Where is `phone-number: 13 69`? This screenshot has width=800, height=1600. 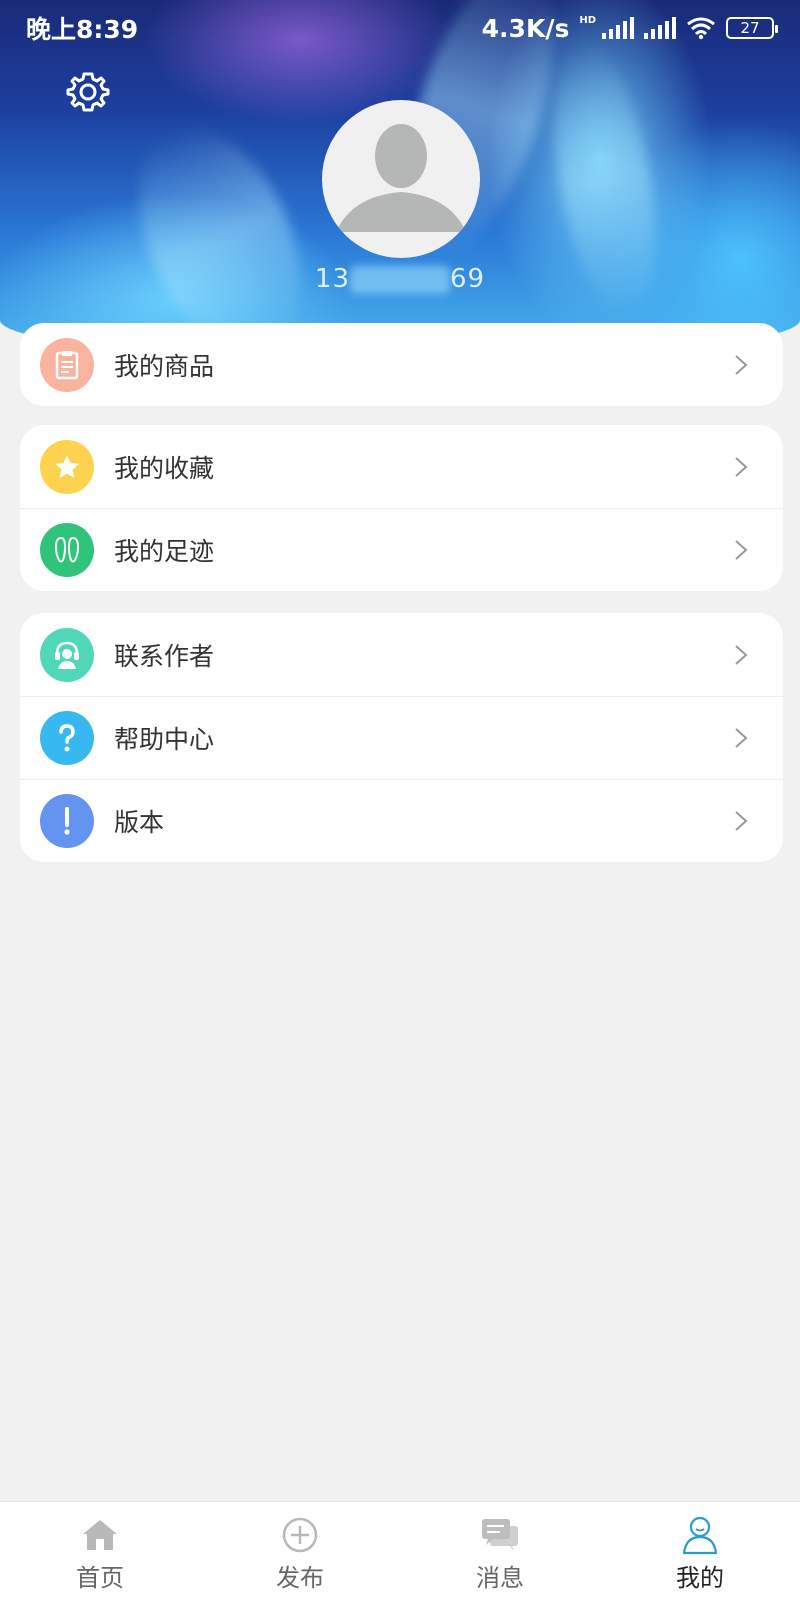 phone-number: 13 69 is located at coordinates (400, 279).